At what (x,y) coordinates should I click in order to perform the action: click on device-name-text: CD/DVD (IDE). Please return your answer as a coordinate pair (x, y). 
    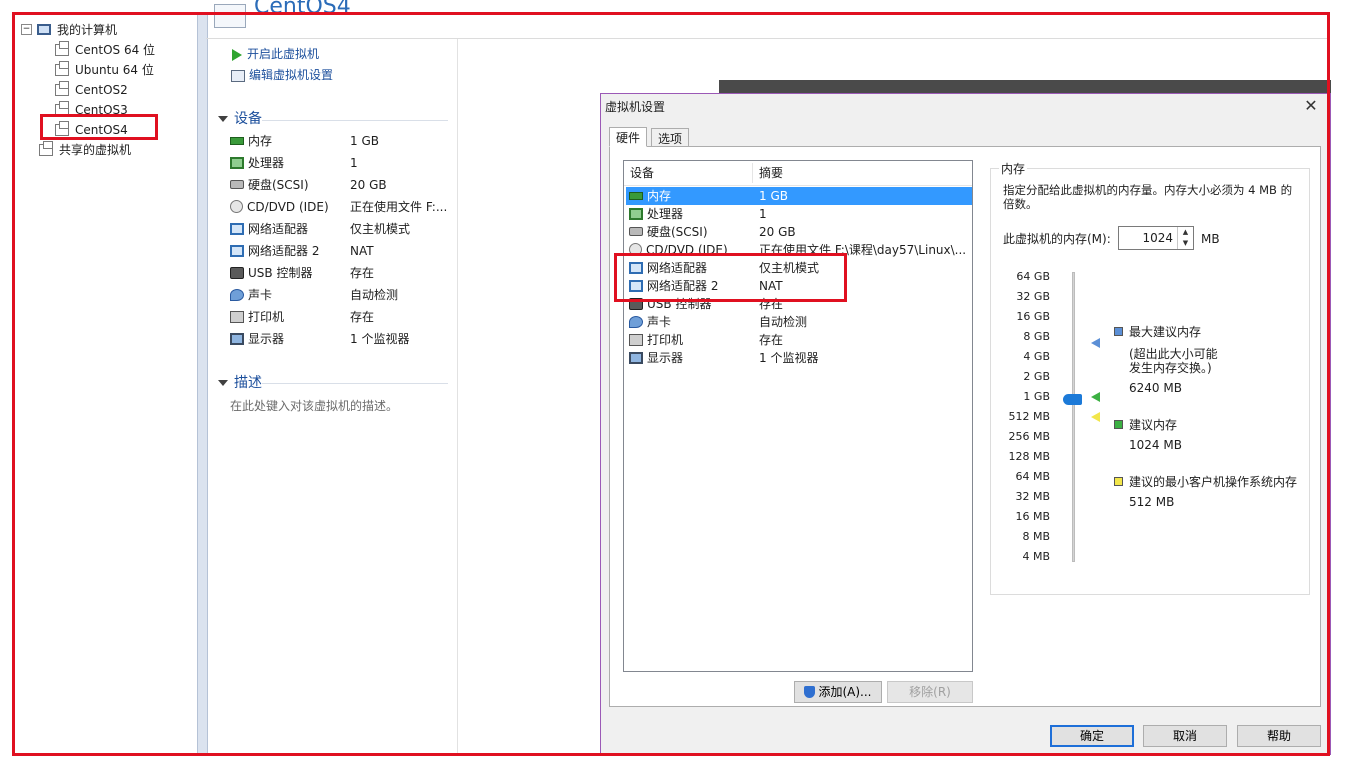
    Looking at the image, I should click on (288, 207).